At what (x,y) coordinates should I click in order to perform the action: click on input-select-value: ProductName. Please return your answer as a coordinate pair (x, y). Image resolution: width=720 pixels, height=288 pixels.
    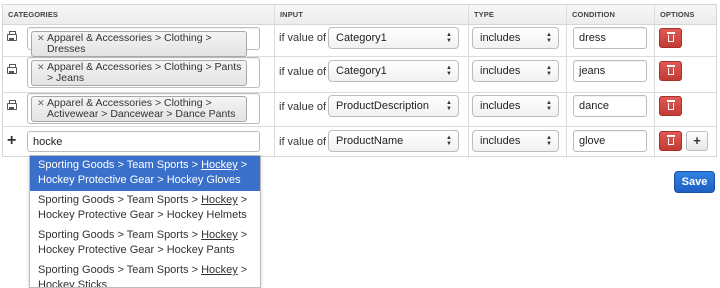
    Looking at the image, I should click on (370, 141).